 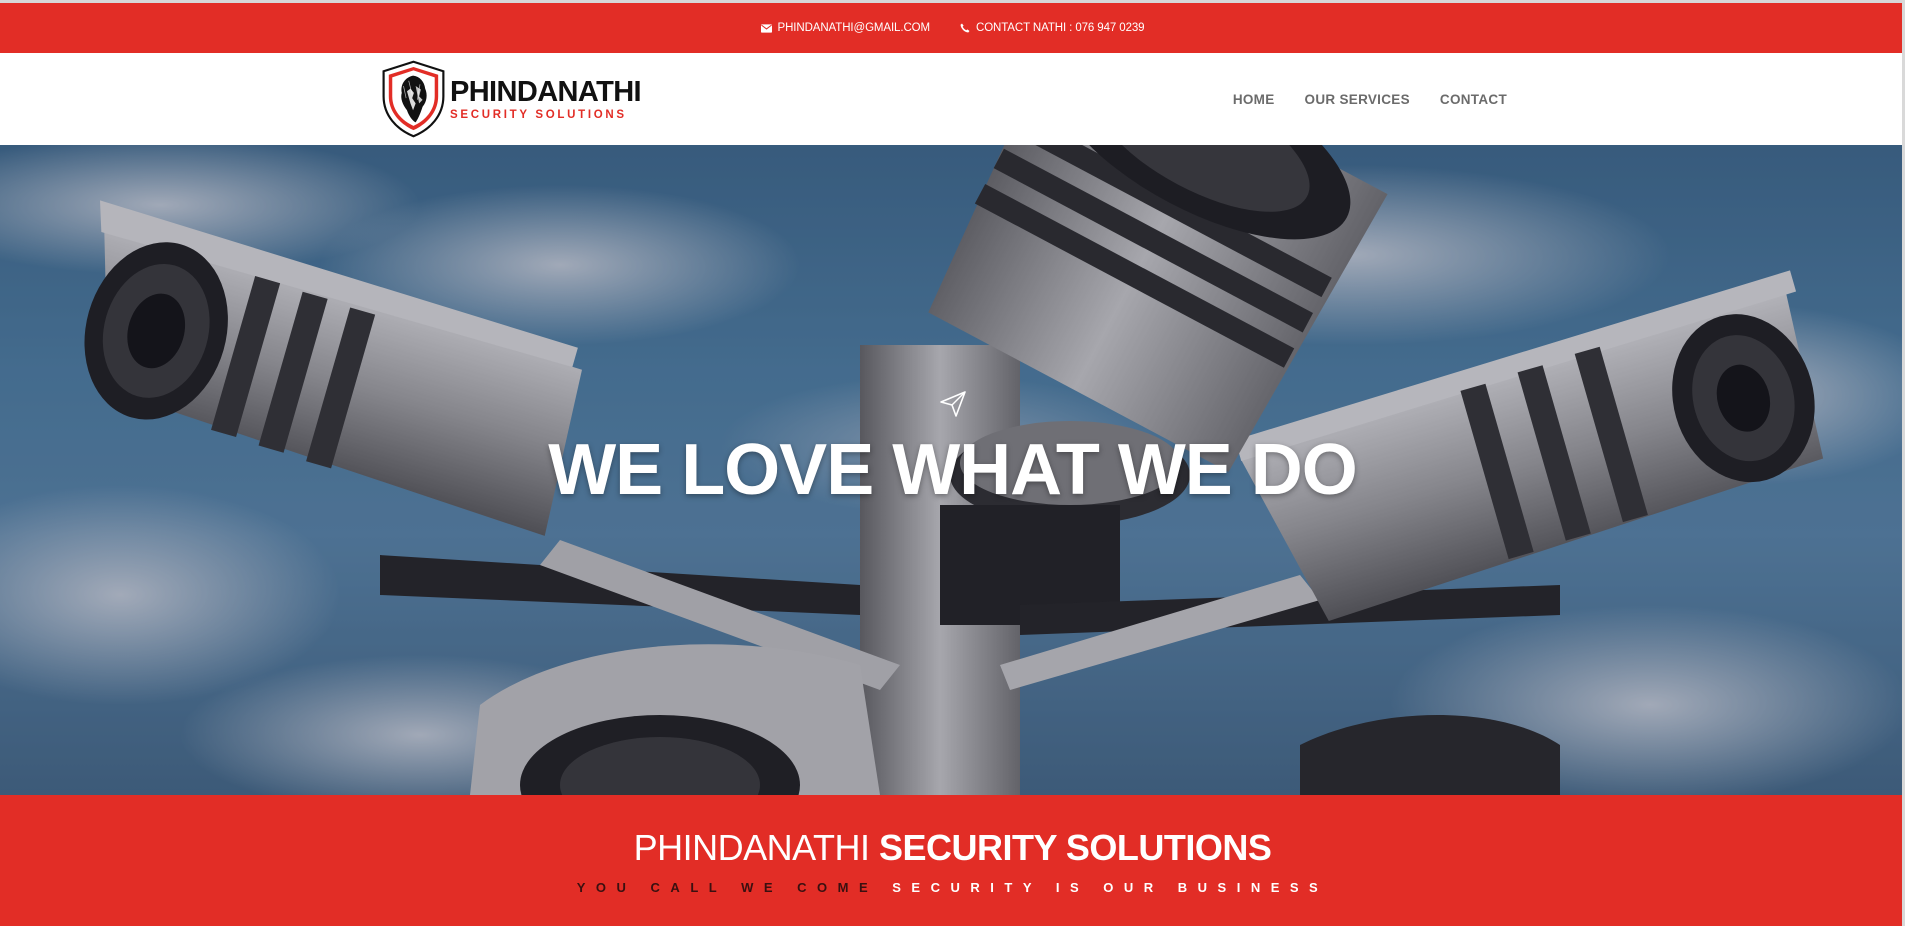 I want to click on nav-our-services: OUR SERVICES, so click(x=1357, y=99).